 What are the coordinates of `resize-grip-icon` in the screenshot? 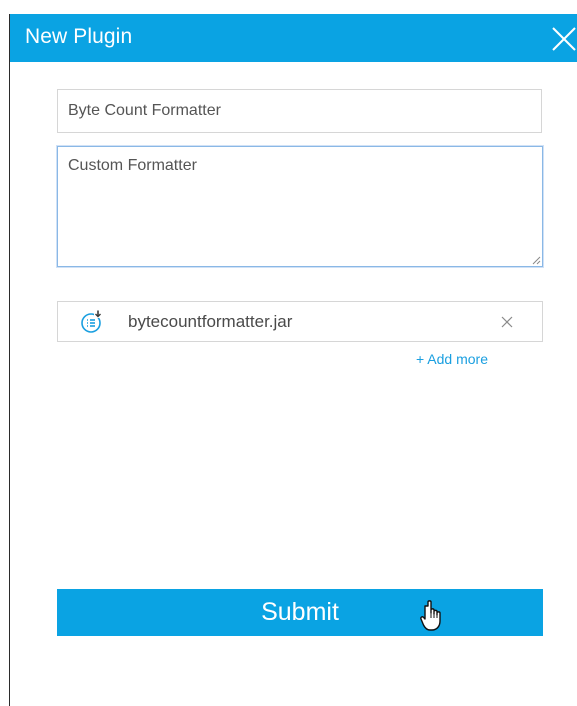 It's located at (536, 260).